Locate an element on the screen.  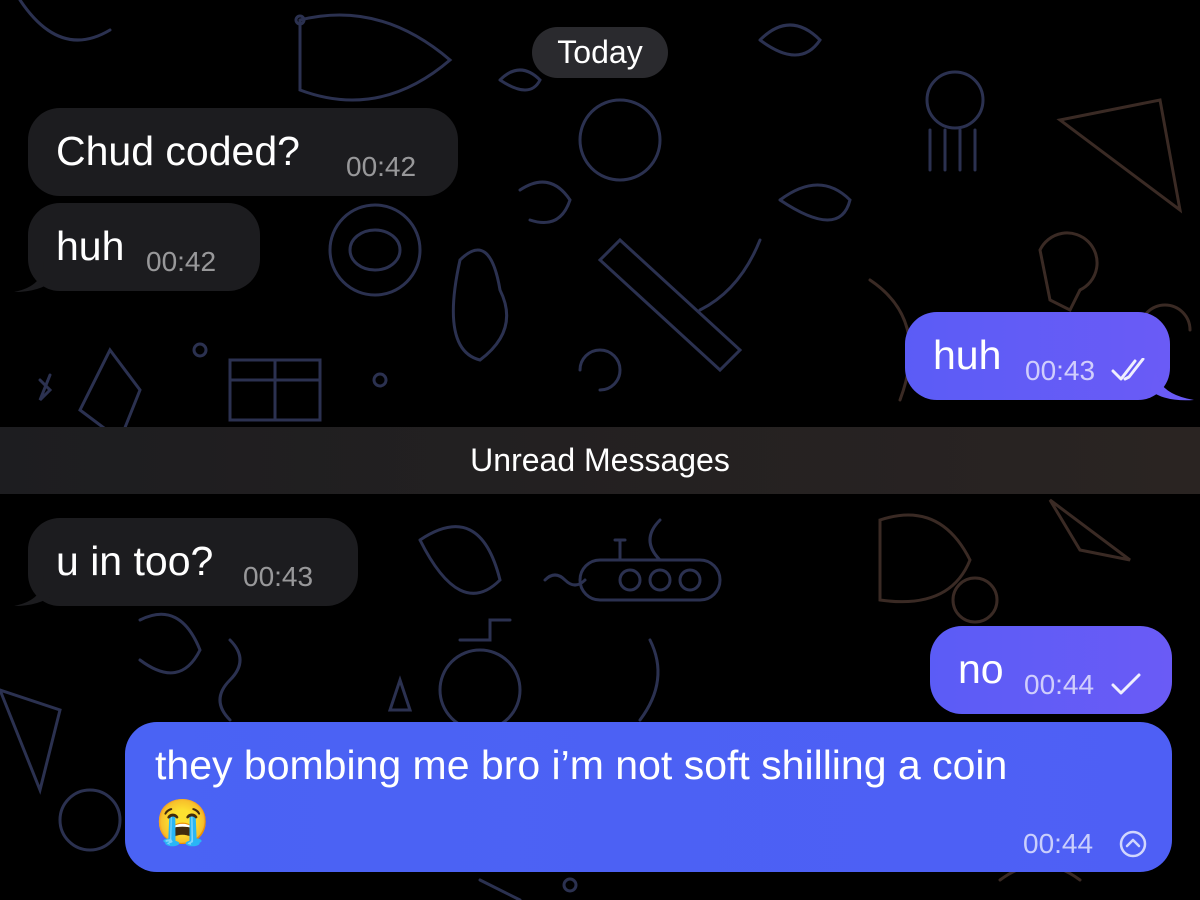
date-chip: Today is located at coordinates (600, 52).